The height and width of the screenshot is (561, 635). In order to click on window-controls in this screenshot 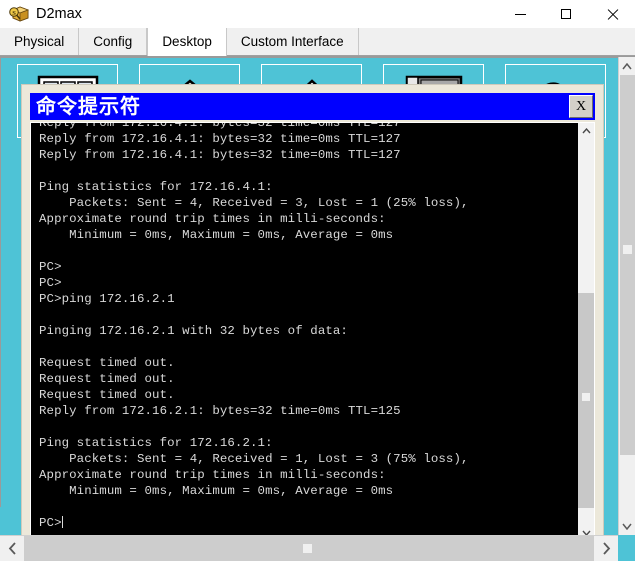, I will do `click(566, 14)`.